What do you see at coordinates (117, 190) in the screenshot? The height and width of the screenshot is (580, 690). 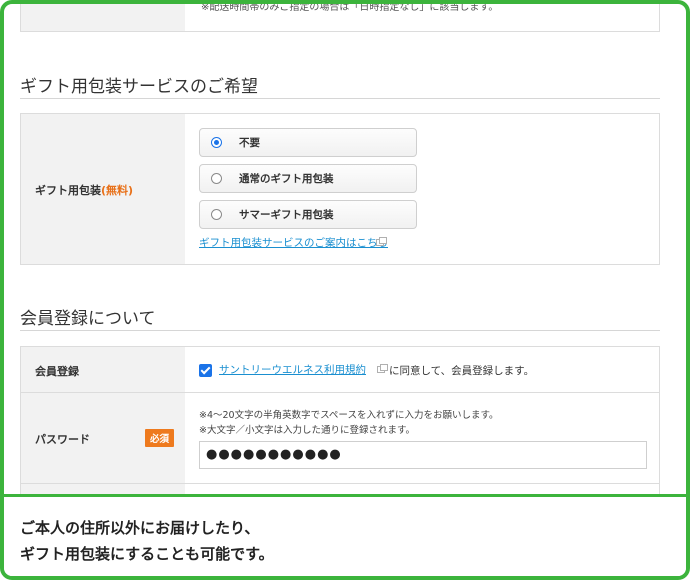 I see `free-label: (無料)` at bounding box center [117, 190].